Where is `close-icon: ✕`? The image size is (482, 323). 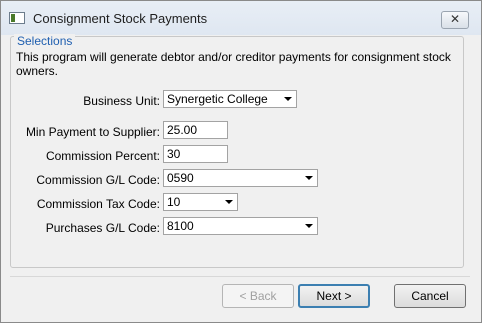
close-icon: ✕ is located at coordinates (455, 19).